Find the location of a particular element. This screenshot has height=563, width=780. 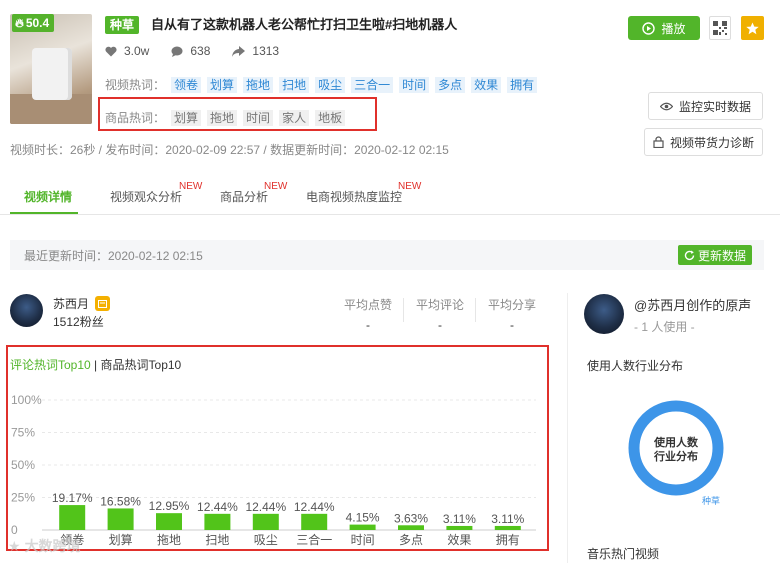

avg-comments-value: - is located at coordinates (440, 325).